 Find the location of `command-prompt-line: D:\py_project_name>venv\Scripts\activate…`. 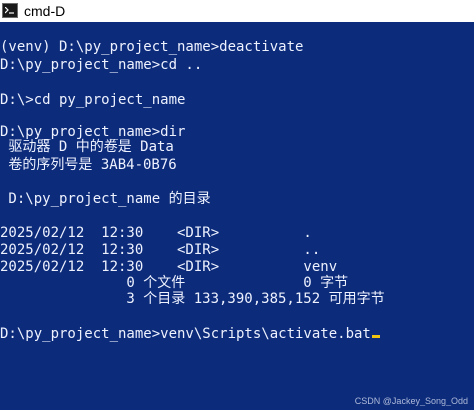

command-prompt-line: D:\py_project_name>venv\Scripts\activate… is located at coordinates (190, 334).